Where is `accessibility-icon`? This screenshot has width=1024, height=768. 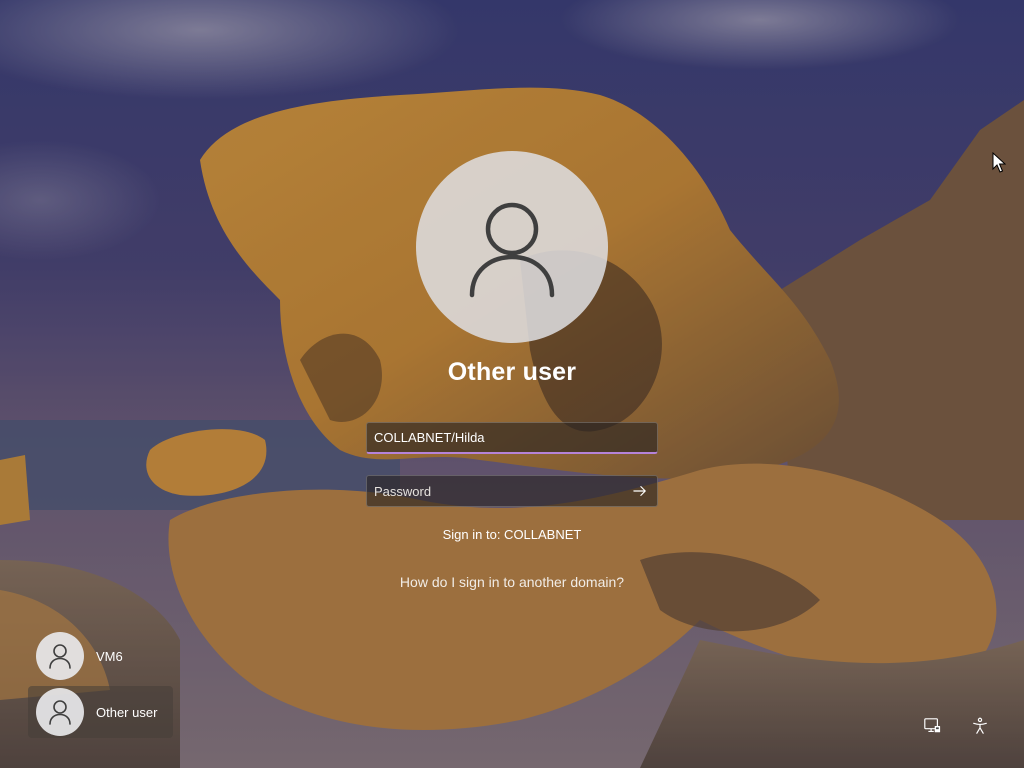 accessibility-icon is located at coordinates (980, 725).